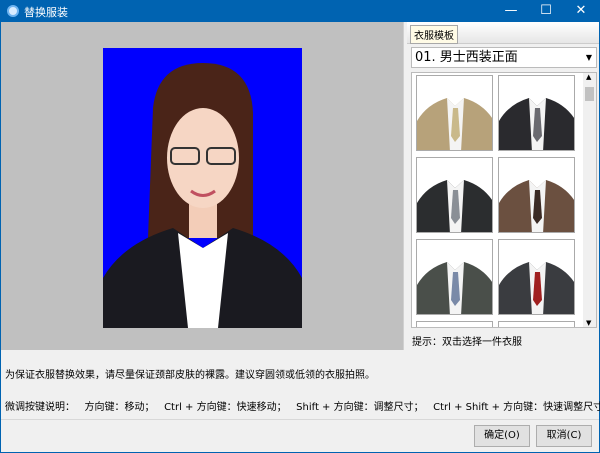  What do you see at coordinates (300, 11) in the screenshot?
I see `title-bar: 替换服装 — ☐ ✕` at bounding box center [300, 11].